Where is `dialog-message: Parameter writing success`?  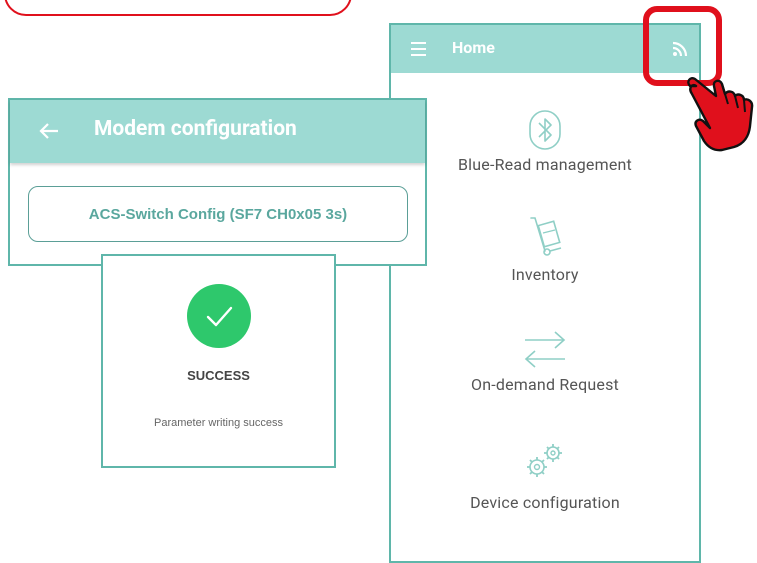
dialog-message: Parameter writing success is located at coordinates (218, 423).